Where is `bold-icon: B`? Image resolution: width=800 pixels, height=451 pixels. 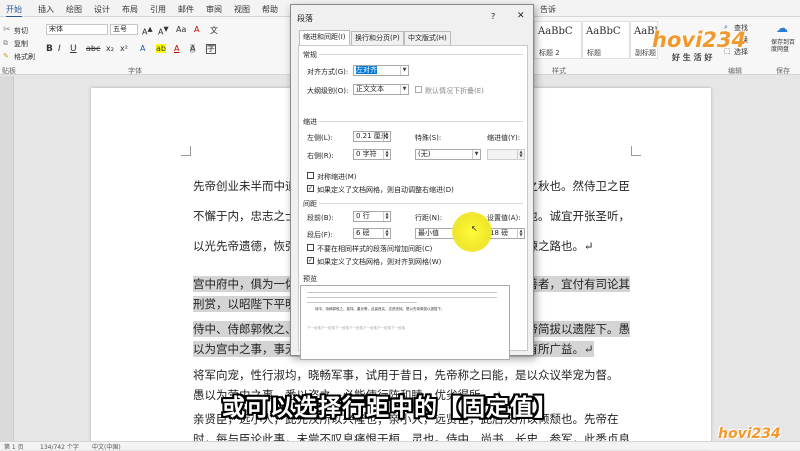 bold-icon: B is located at coordinates (49, 49).